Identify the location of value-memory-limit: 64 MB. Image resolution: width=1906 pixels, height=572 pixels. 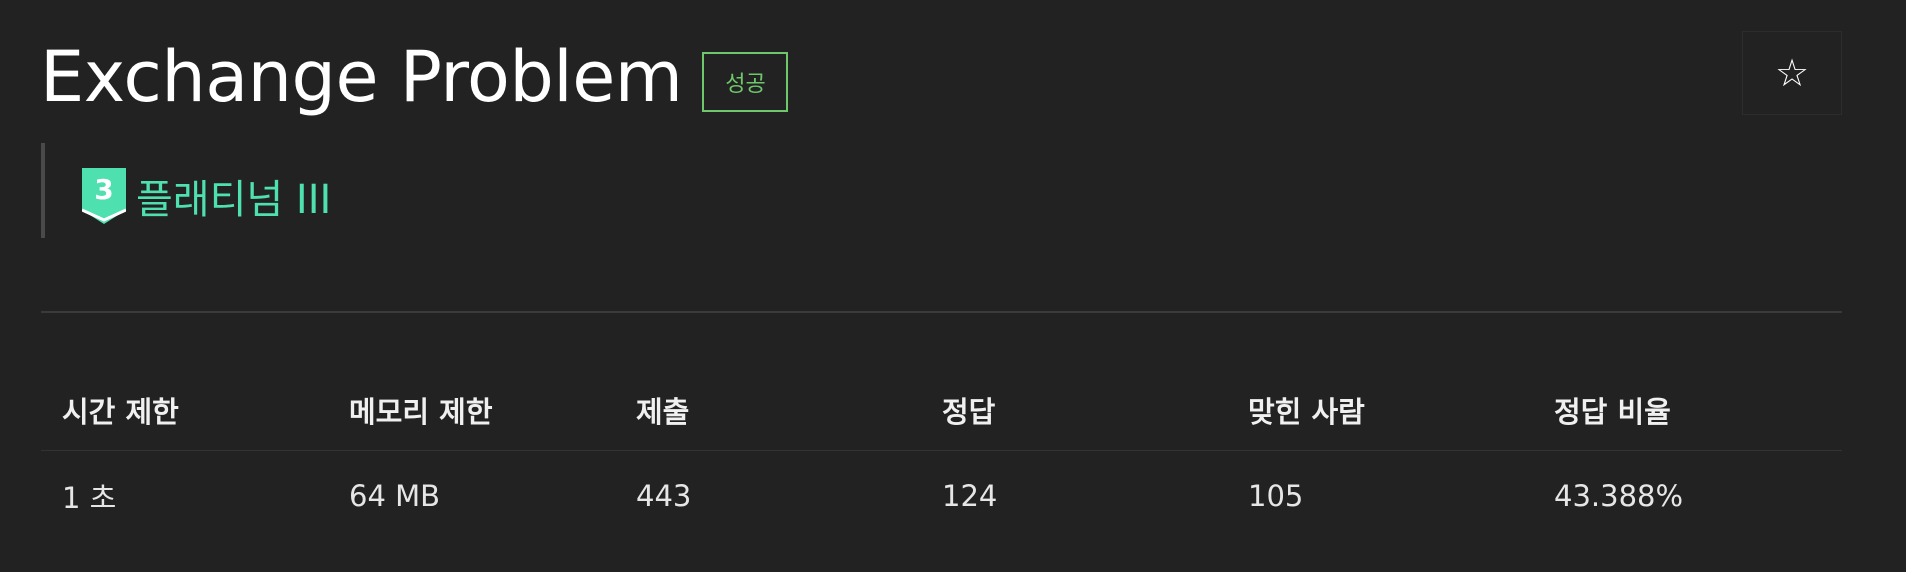
(395, 496).